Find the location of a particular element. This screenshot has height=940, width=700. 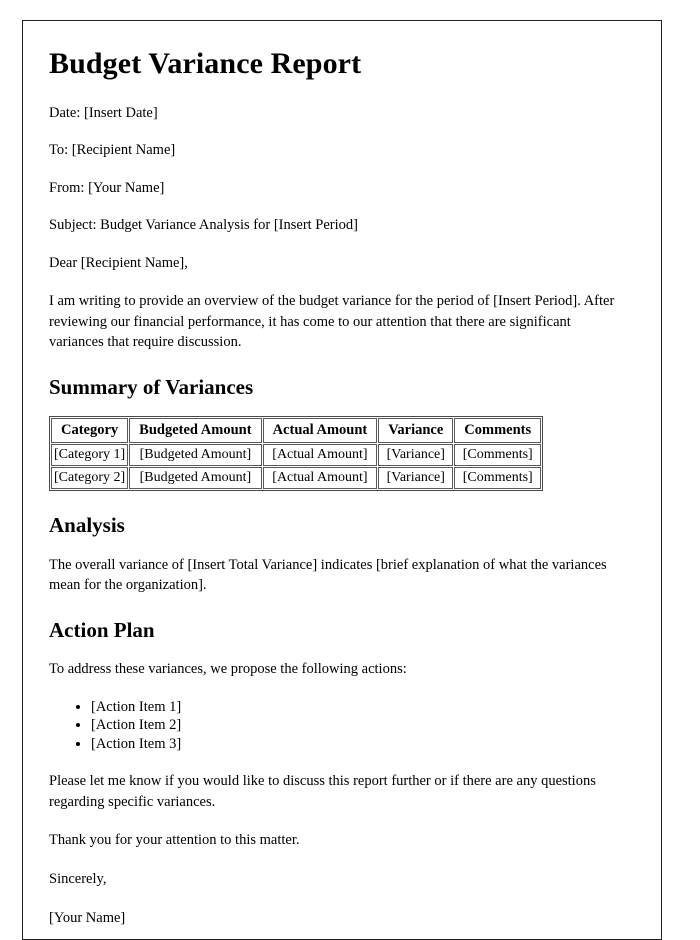

column-header-comments: Comments is located at coordinates (498, 431).